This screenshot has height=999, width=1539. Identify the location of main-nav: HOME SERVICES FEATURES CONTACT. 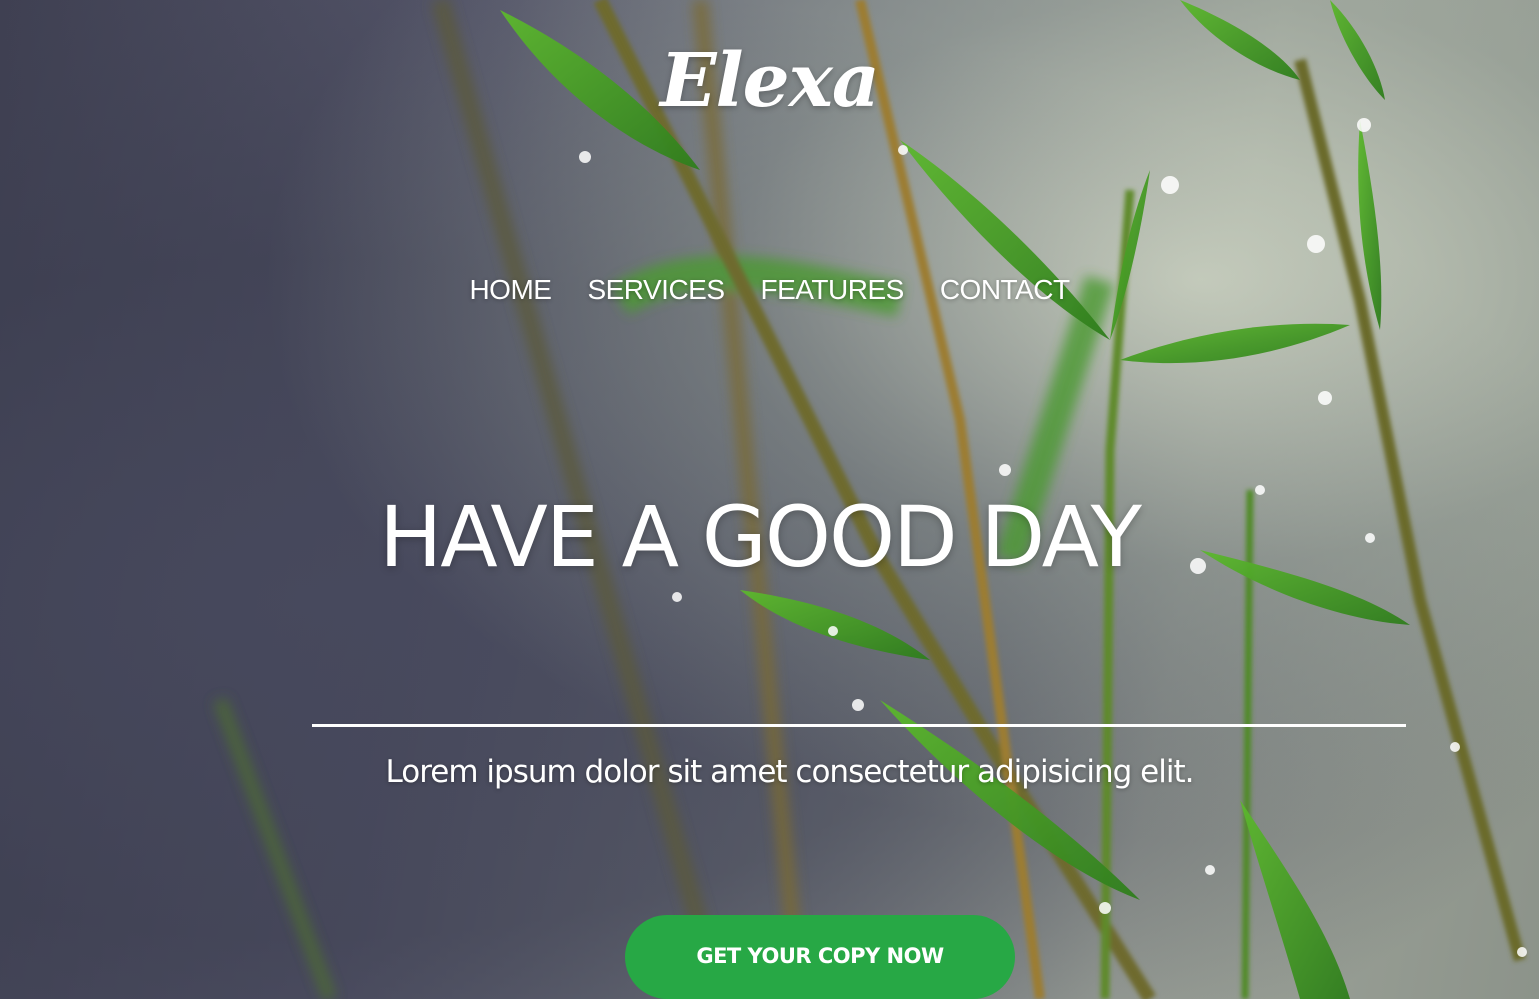
(769, 290).